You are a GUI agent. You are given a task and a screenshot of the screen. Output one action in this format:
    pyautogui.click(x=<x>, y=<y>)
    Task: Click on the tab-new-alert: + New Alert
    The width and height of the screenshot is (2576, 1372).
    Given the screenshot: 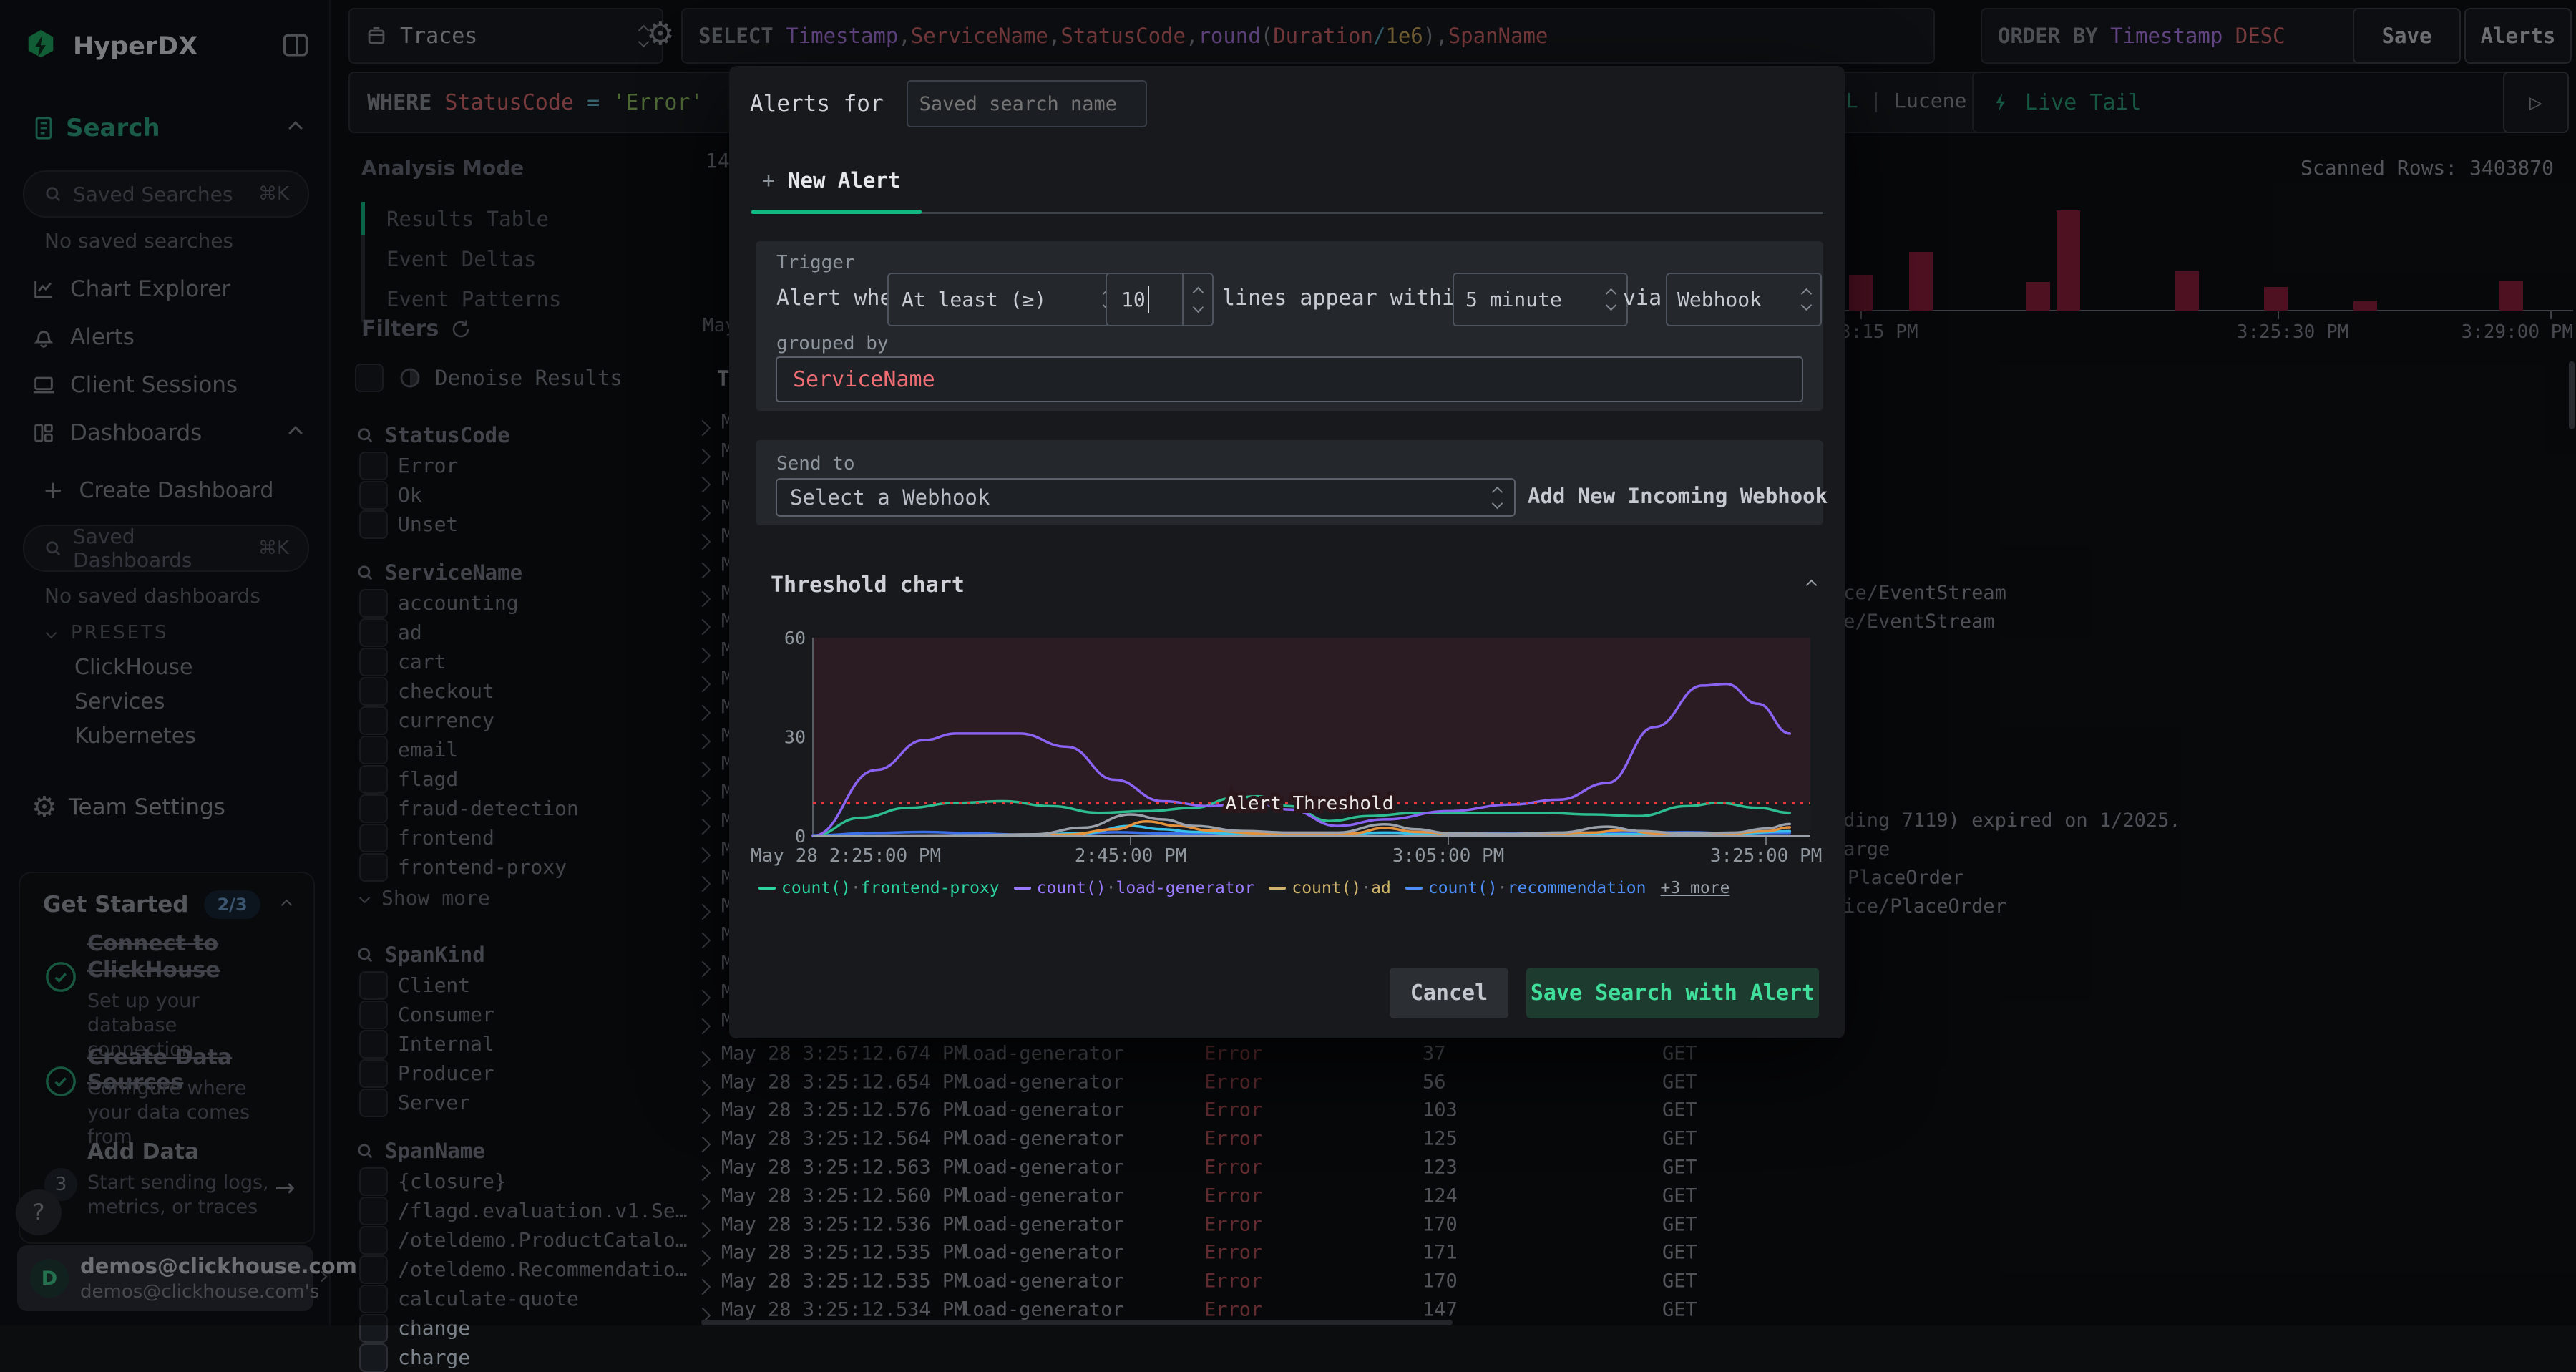 What is the action you would take?
    pyautogui.click(x=831, y=181)
    